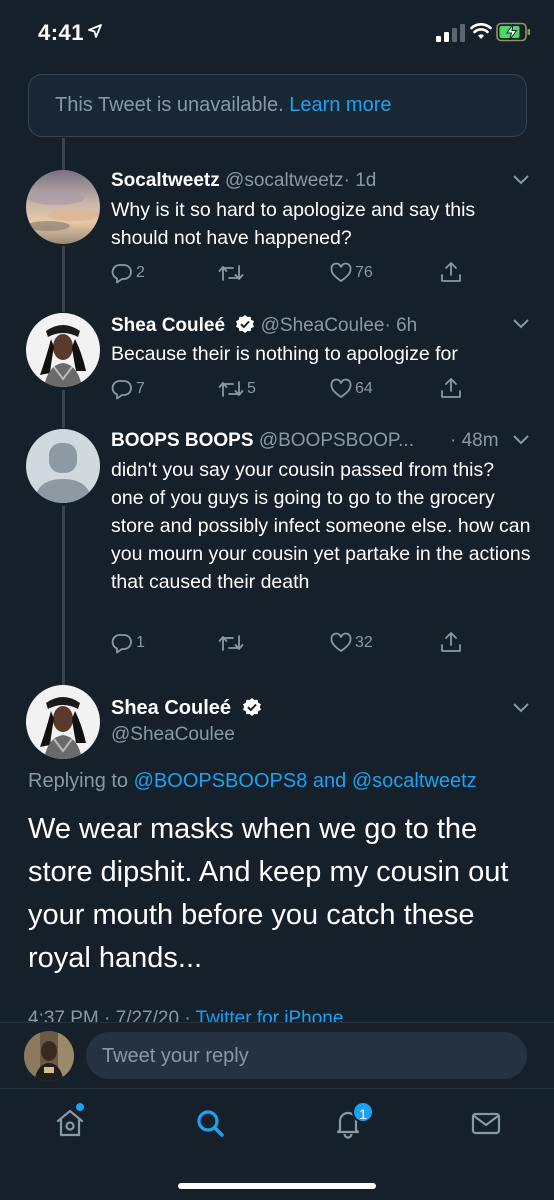 The height and width of the screenshot is (1200, 554). I want to click on search-icon, so click(210, 1123).